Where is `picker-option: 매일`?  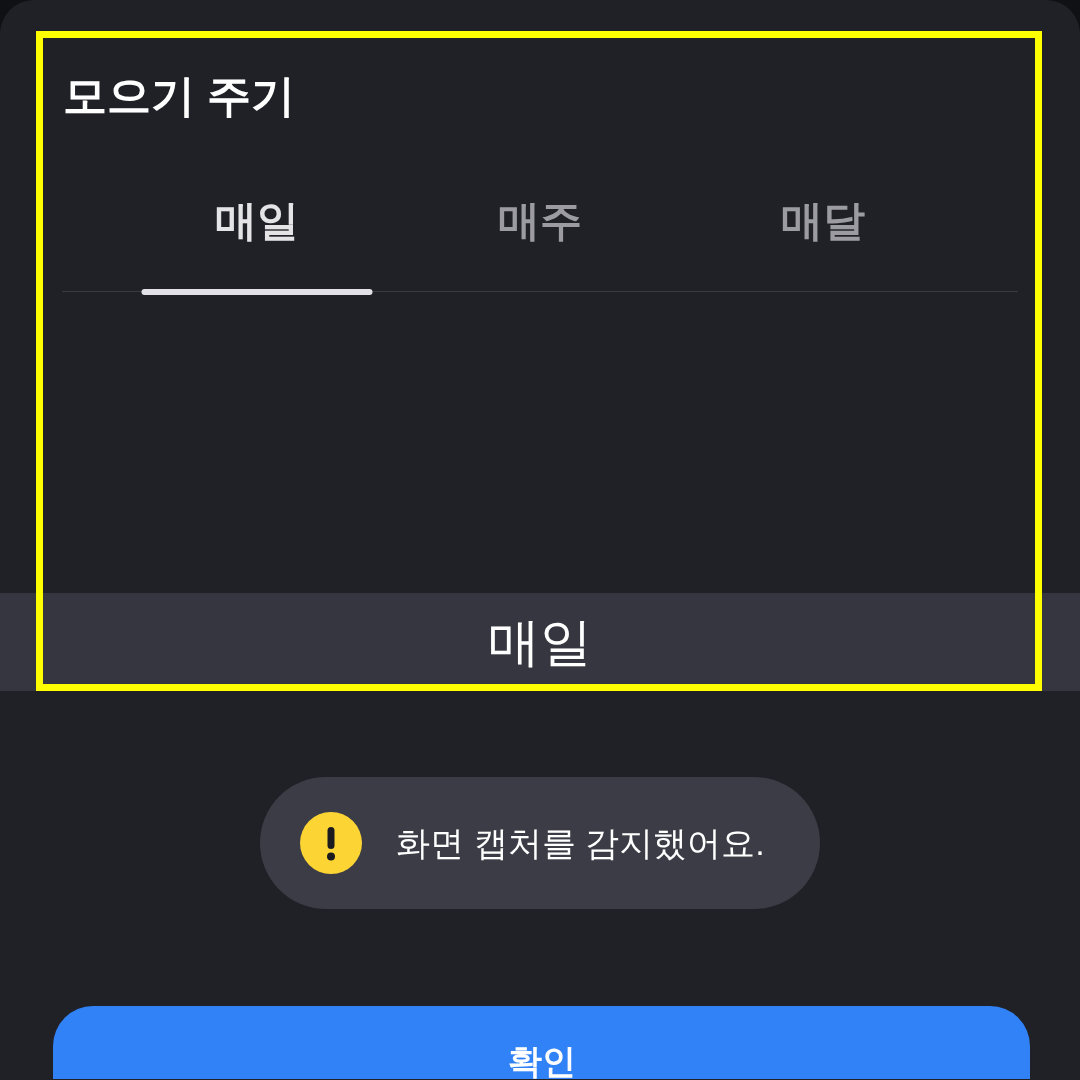 picker-option: 매일 is located at coordinates (540, 642).